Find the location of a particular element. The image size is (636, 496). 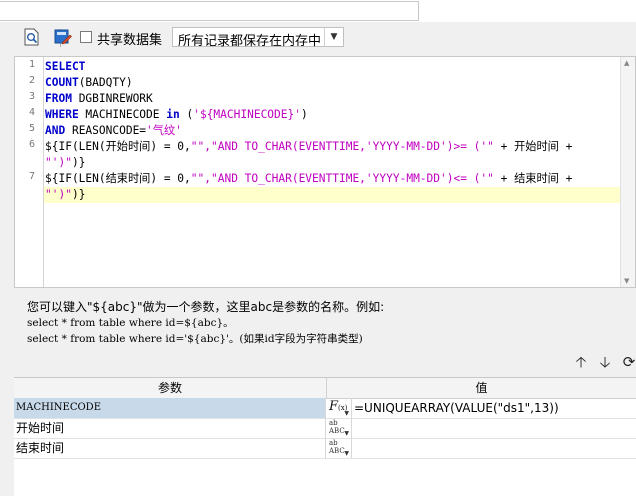

code-line-3: FROM DGBINREWORK is located at coordinates (99, 98).